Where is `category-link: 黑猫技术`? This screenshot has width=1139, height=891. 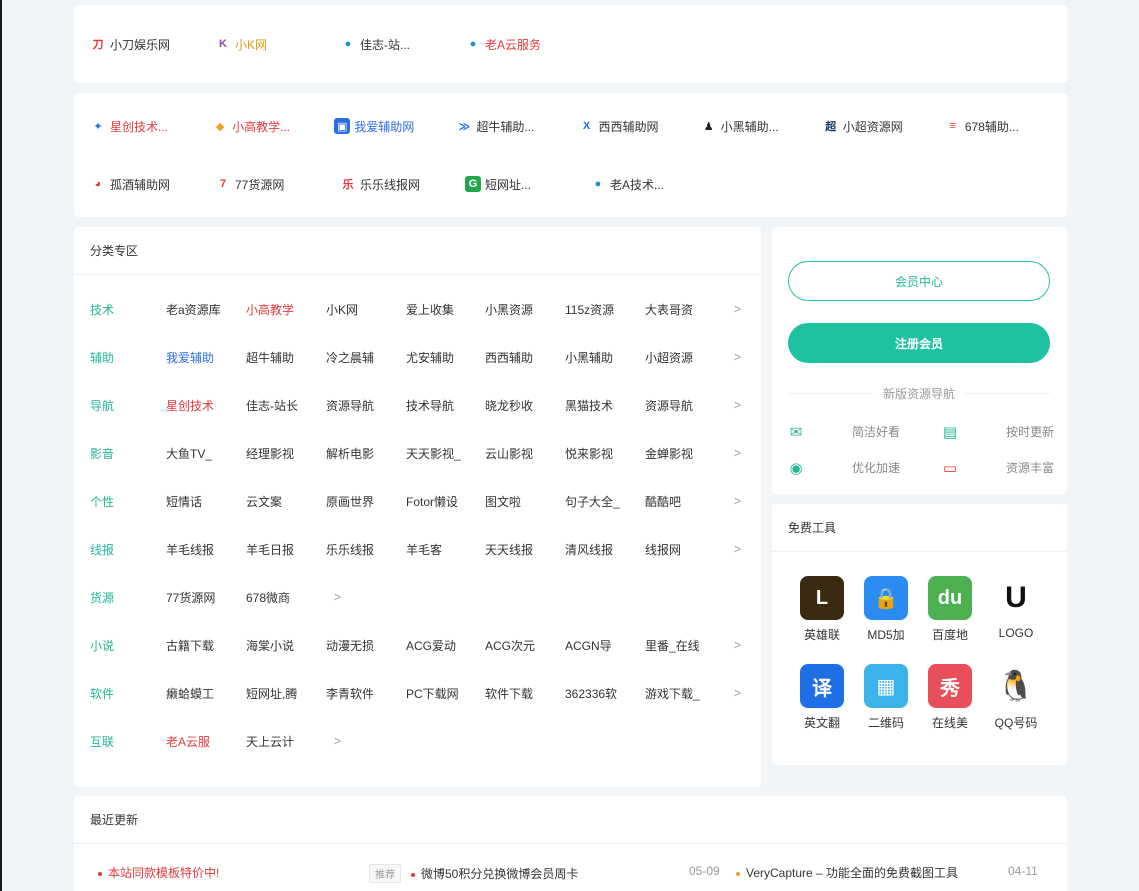
category-link: 黑猫技术 is located at coordinates (589, 405).